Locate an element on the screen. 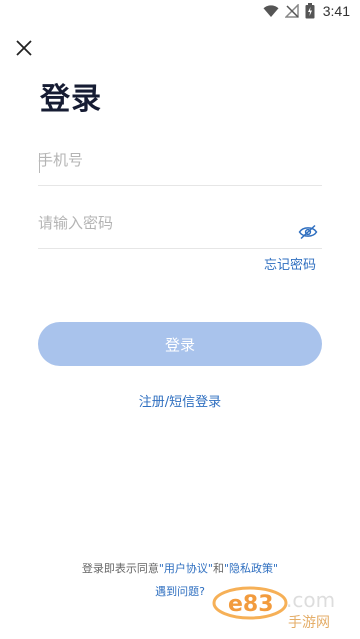  battery-icon is located at coordinates (310, 11).